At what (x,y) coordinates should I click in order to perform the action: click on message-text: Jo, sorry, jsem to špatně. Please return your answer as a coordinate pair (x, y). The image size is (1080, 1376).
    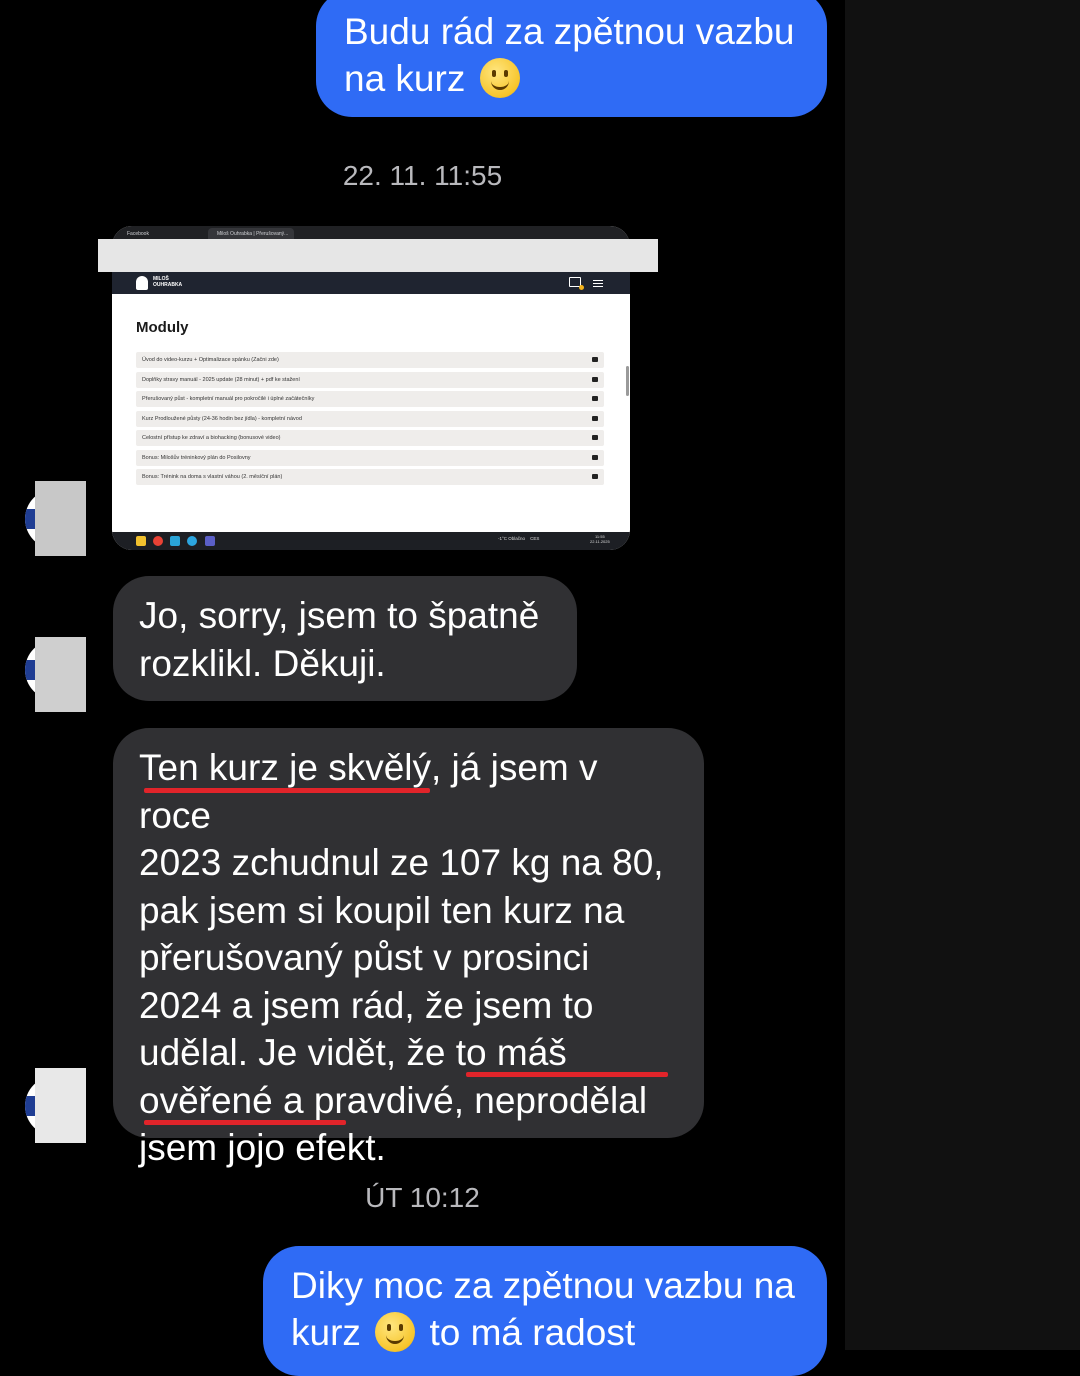
    Looking at the image, I should click on (339, 615).